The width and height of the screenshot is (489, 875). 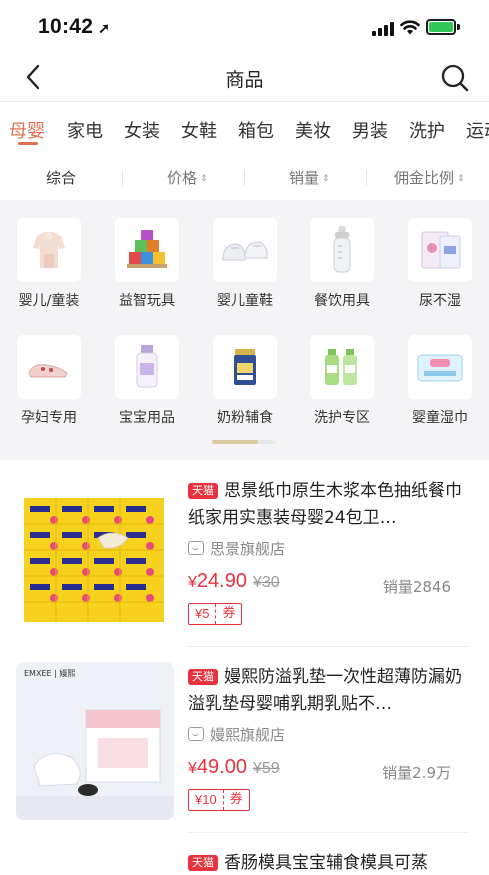 I want to click on subcategory-toys: 益智玩具, so click(x=147, y=254).